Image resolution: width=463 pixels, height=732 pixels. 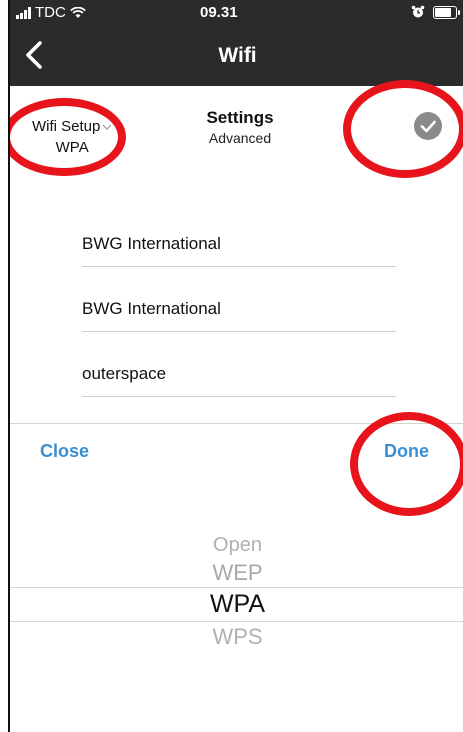 I want to click on network-name-value: BWG International, so click(x=151, y=308).